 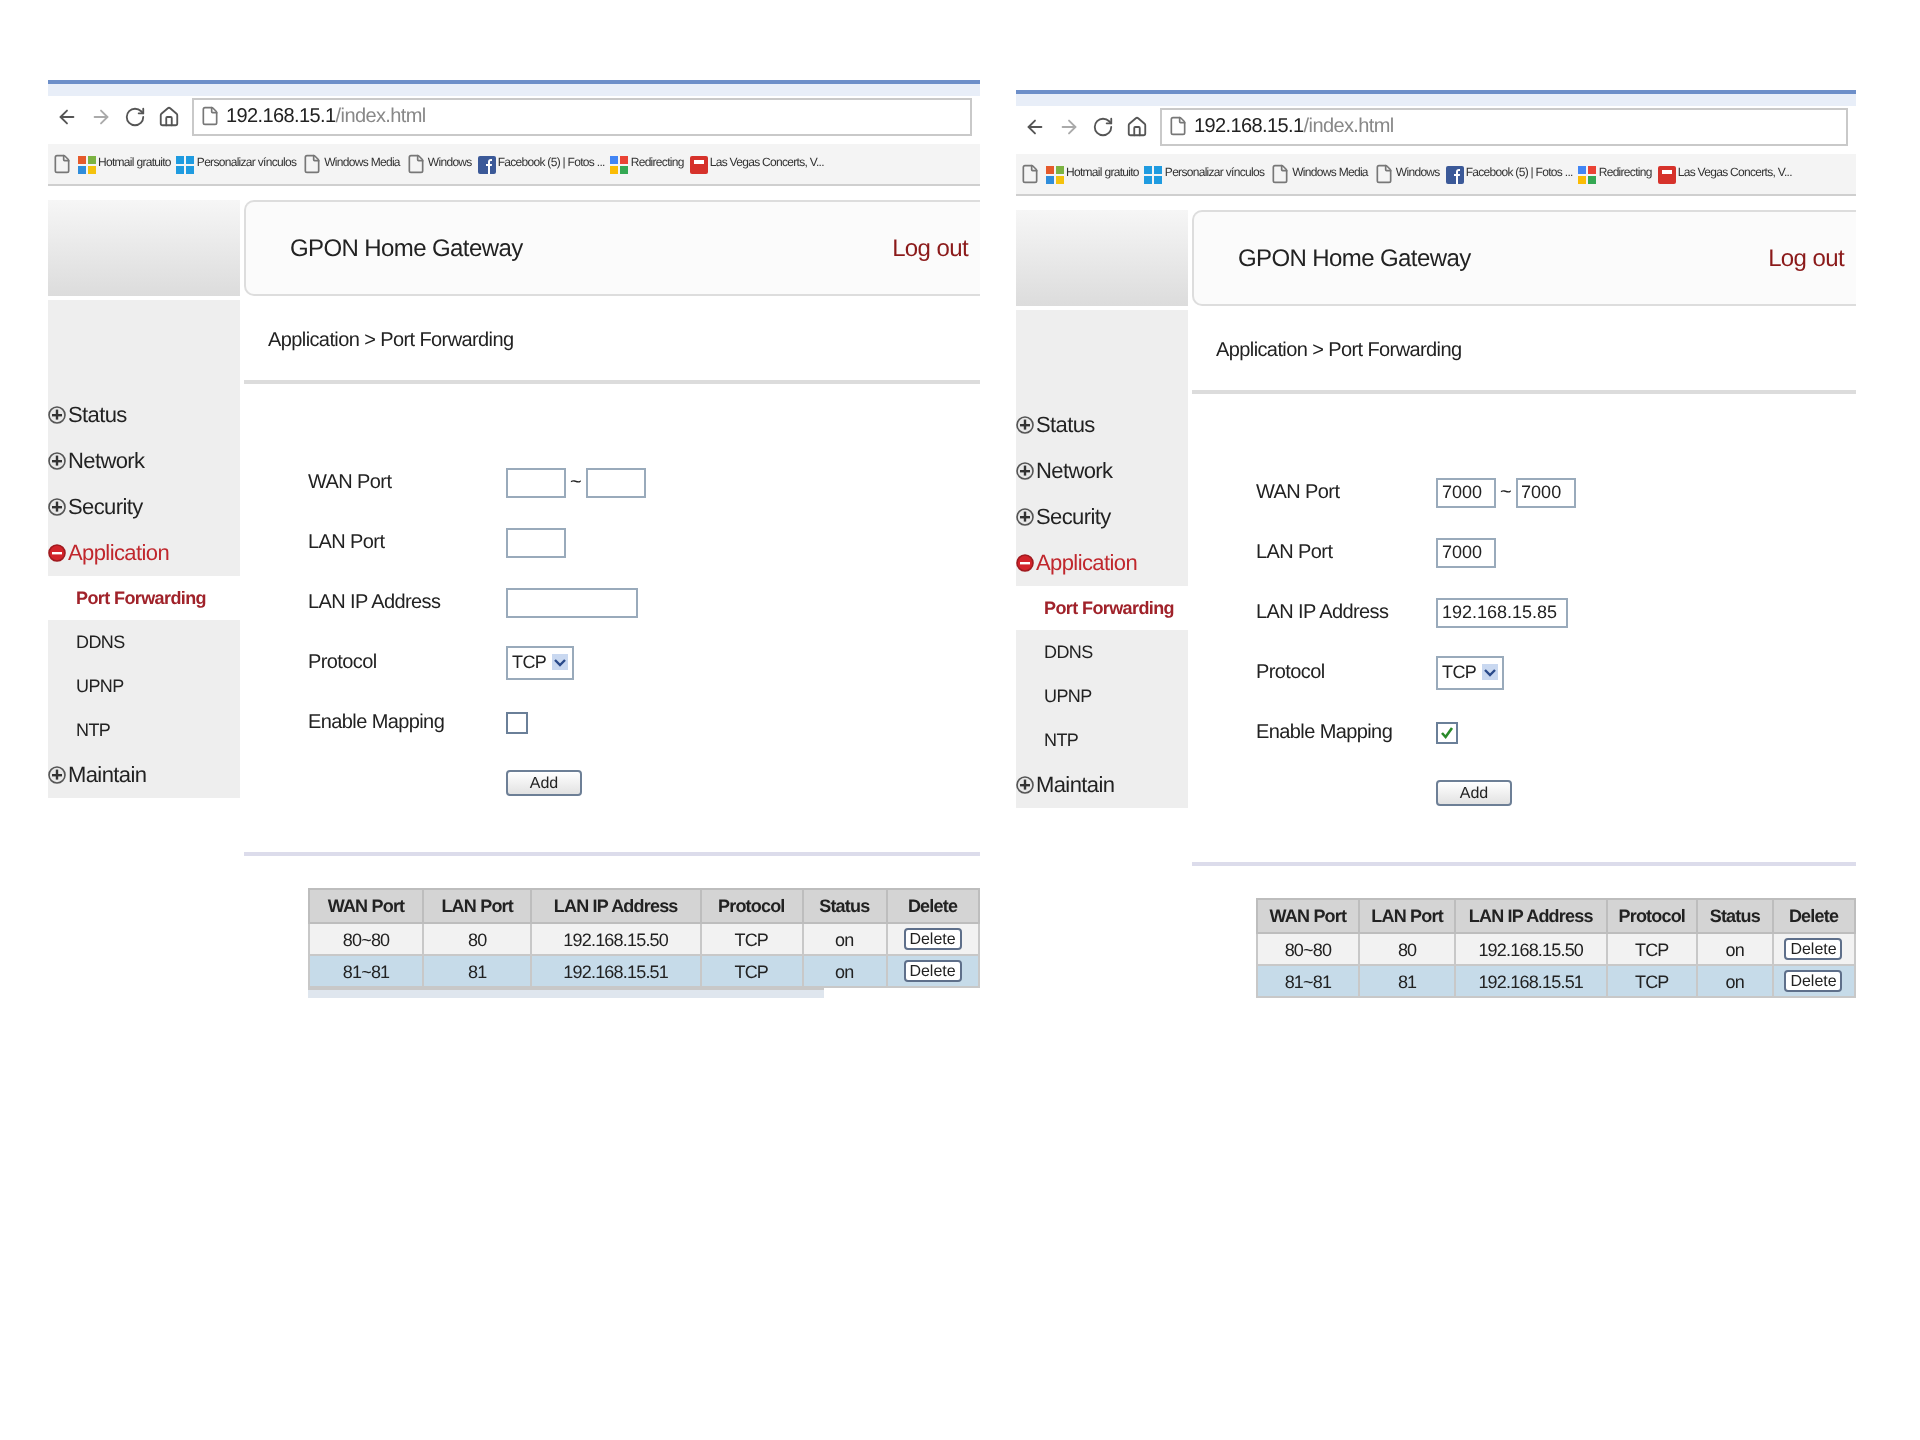 I want to click on column-header: Protocol, so click(x=751, y=906).